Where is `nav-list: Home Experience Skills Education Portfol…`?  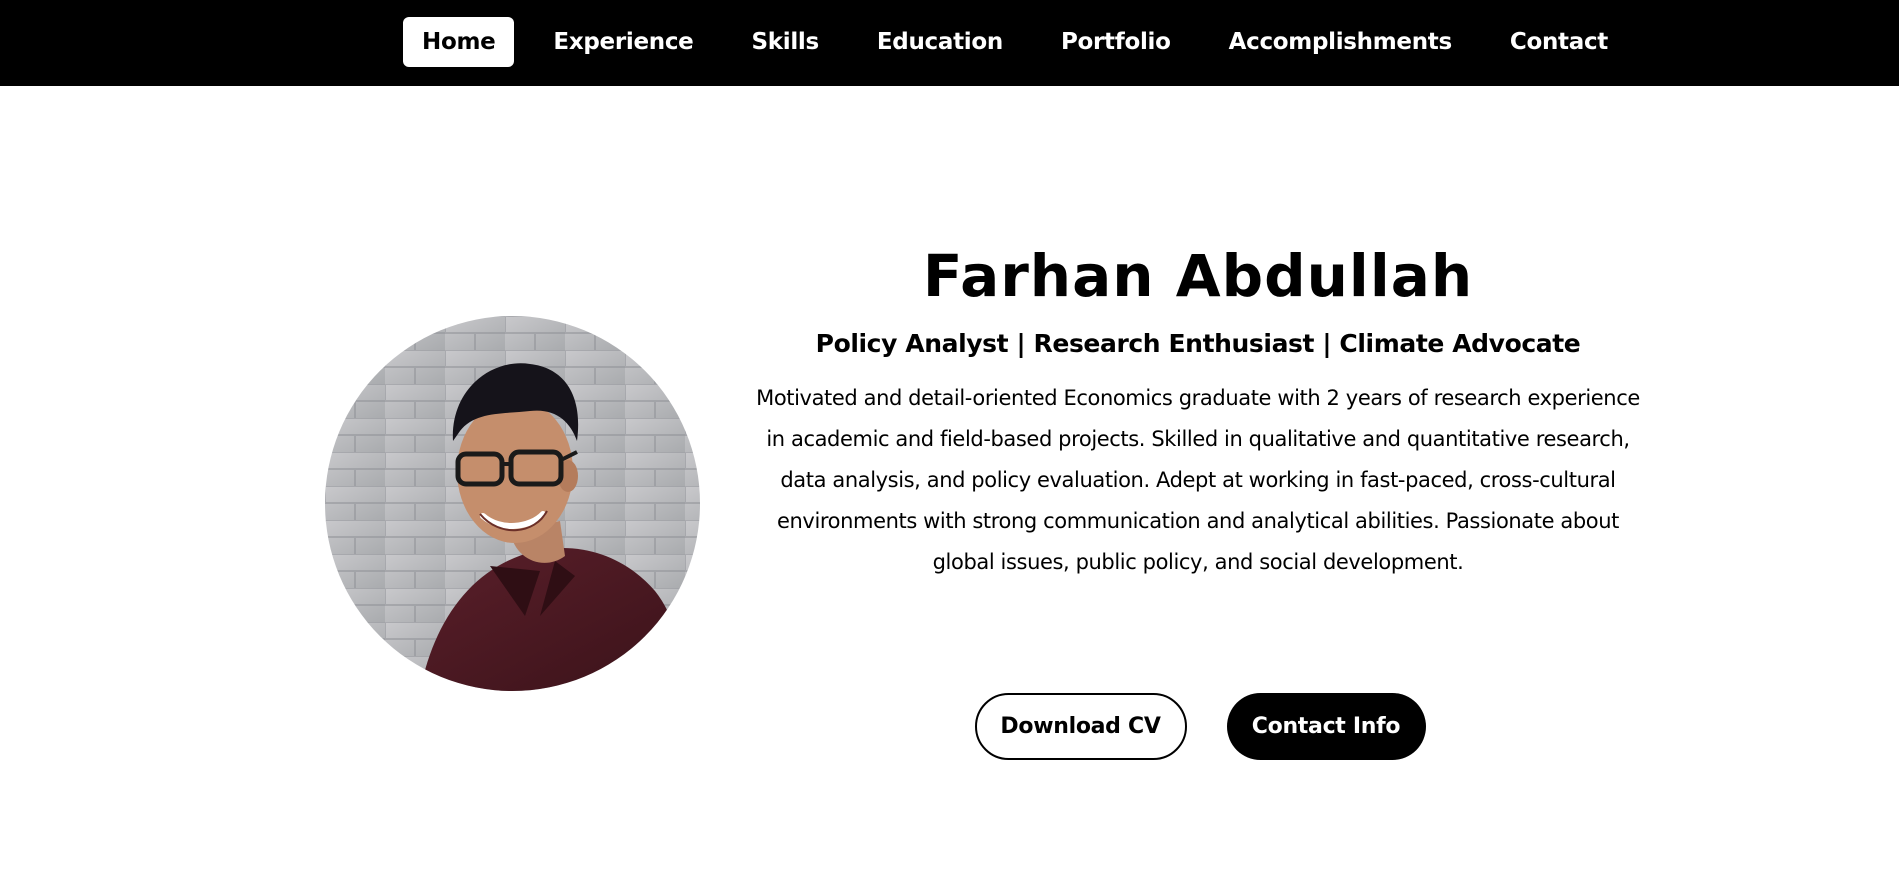
nav-list: Home Experience Skills Education Portfol… is located at coordinates (1015, 42).